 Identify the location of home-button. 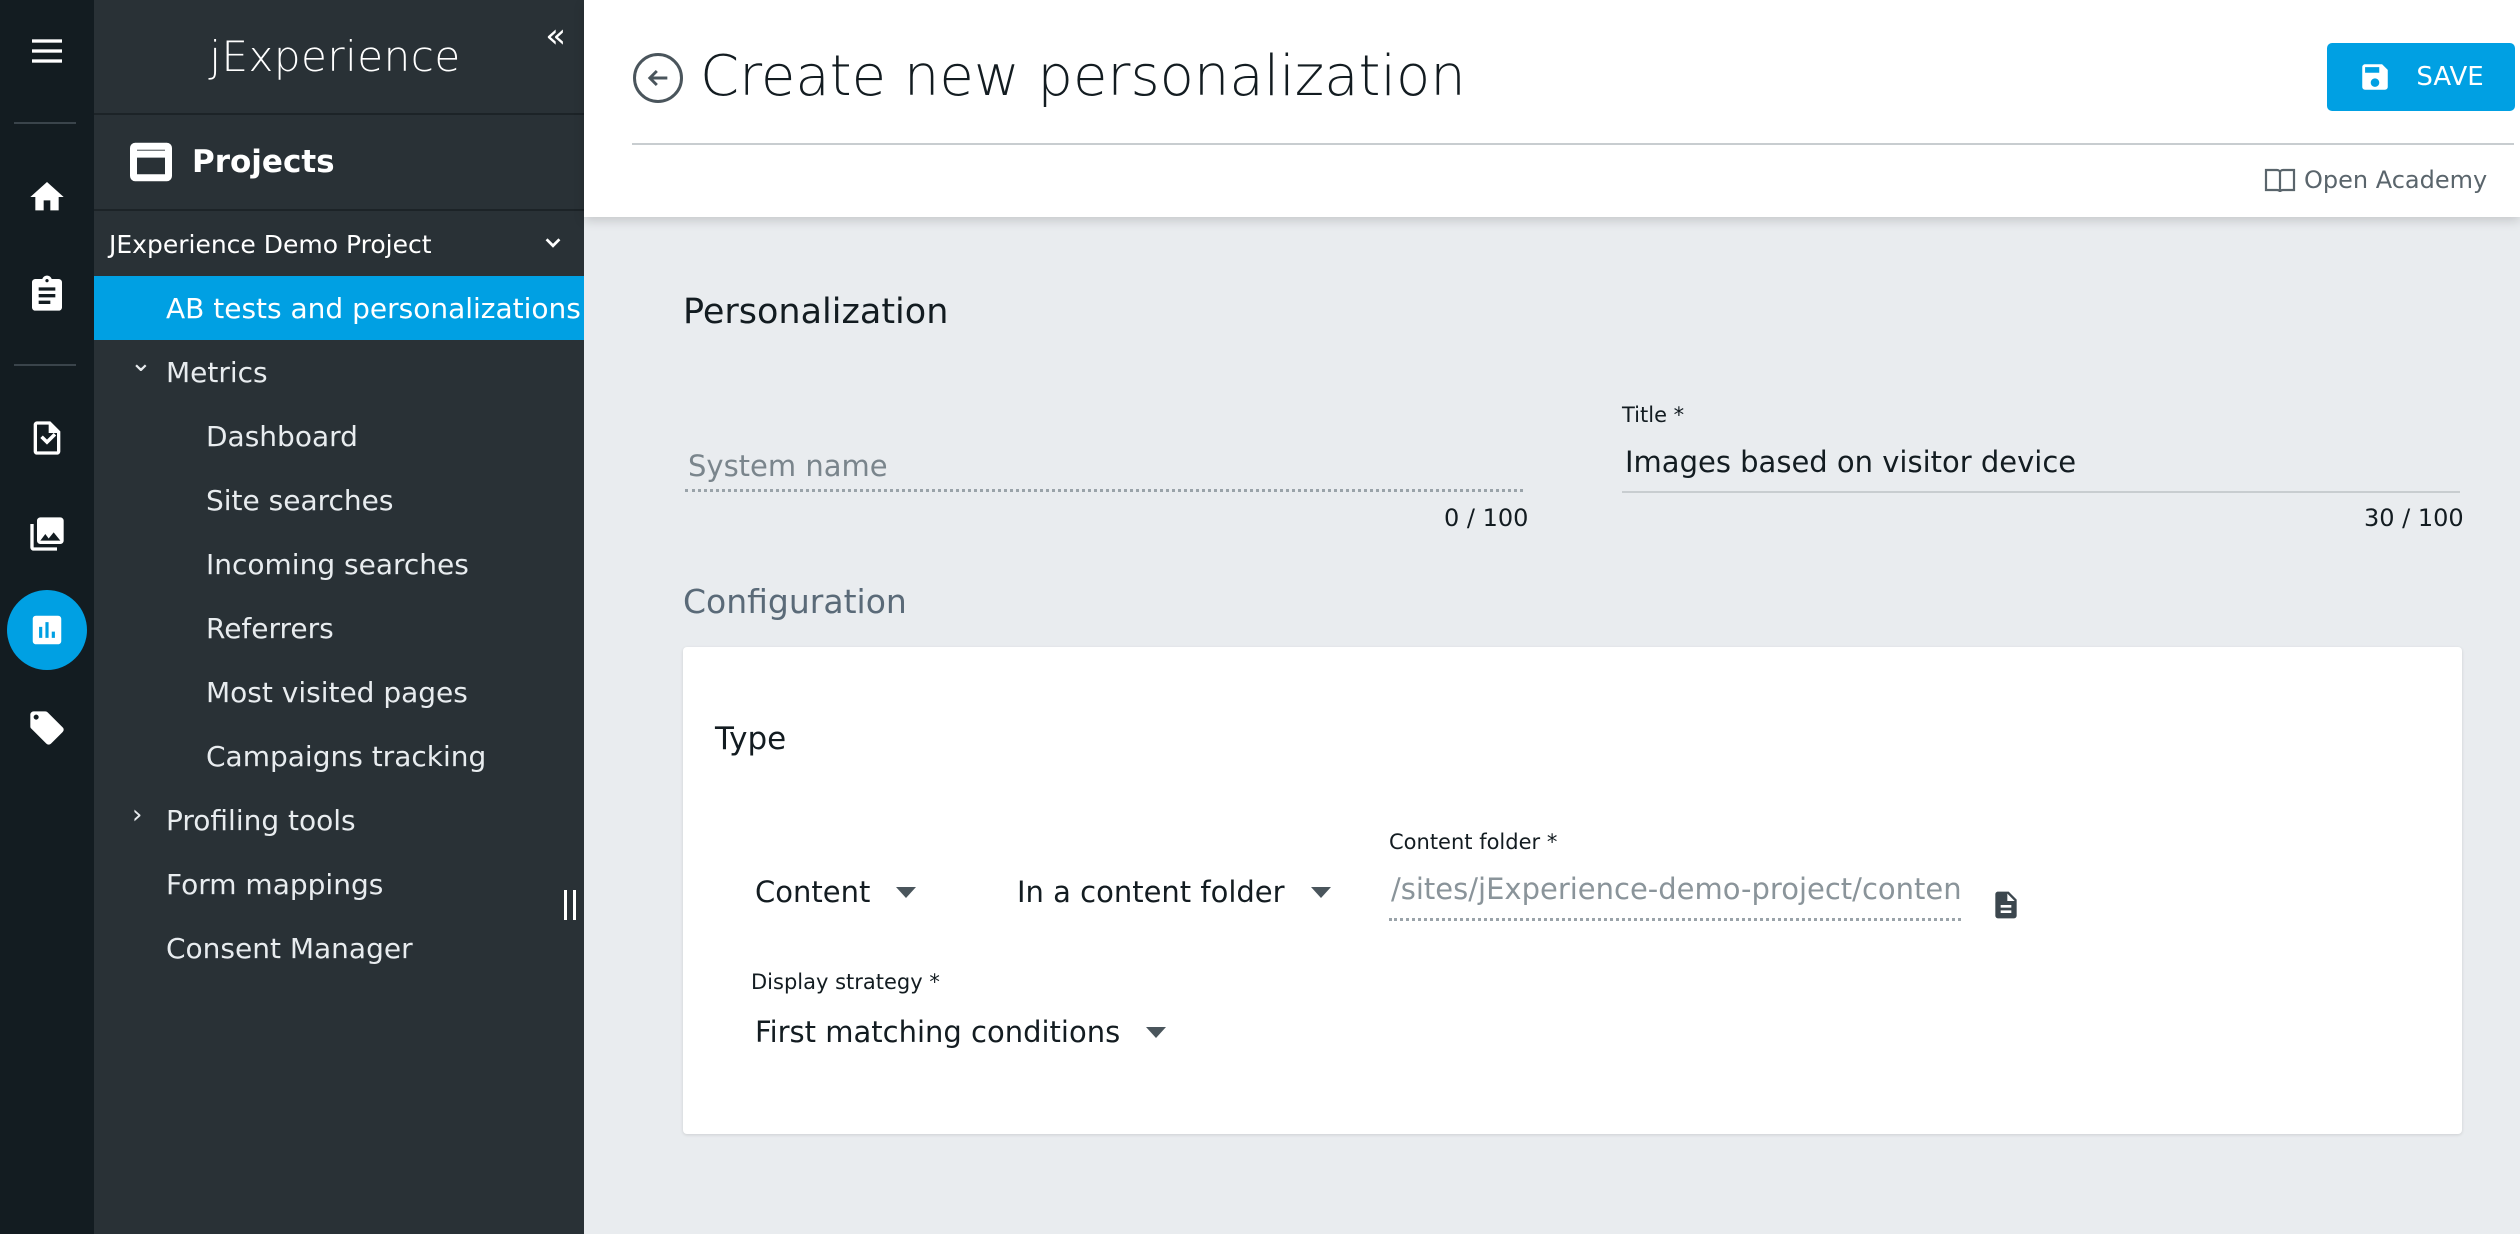
(47, 197).